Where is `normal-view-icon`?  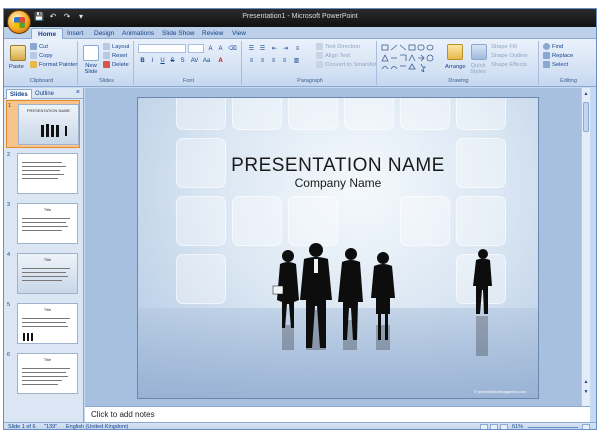
normal-view-icon is located at coordinates (484, 426).